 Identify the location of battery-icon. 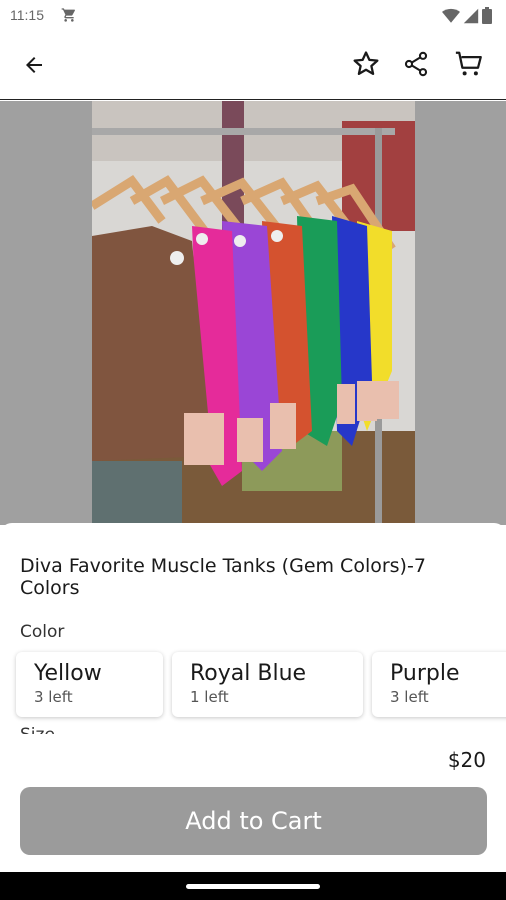
(487, 15).